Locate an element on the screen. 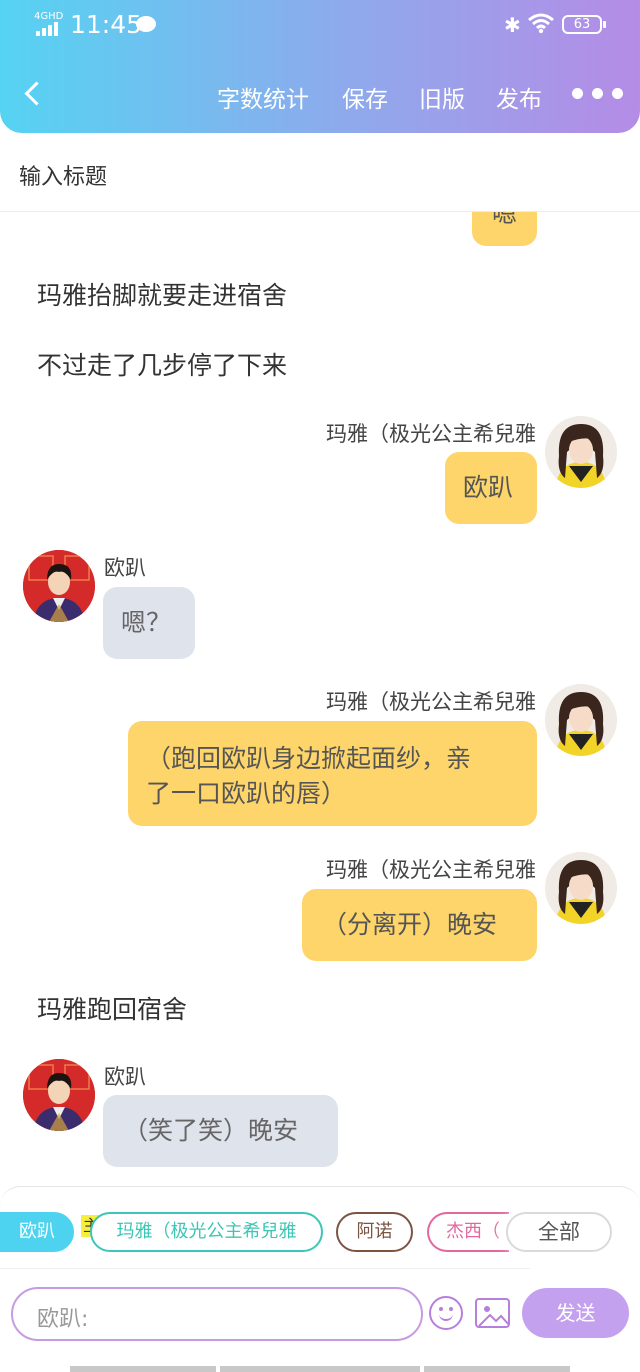 The width and height of the screenshot is (640, 1372). network-type: 4GHD is located at coordinates (49, 16).